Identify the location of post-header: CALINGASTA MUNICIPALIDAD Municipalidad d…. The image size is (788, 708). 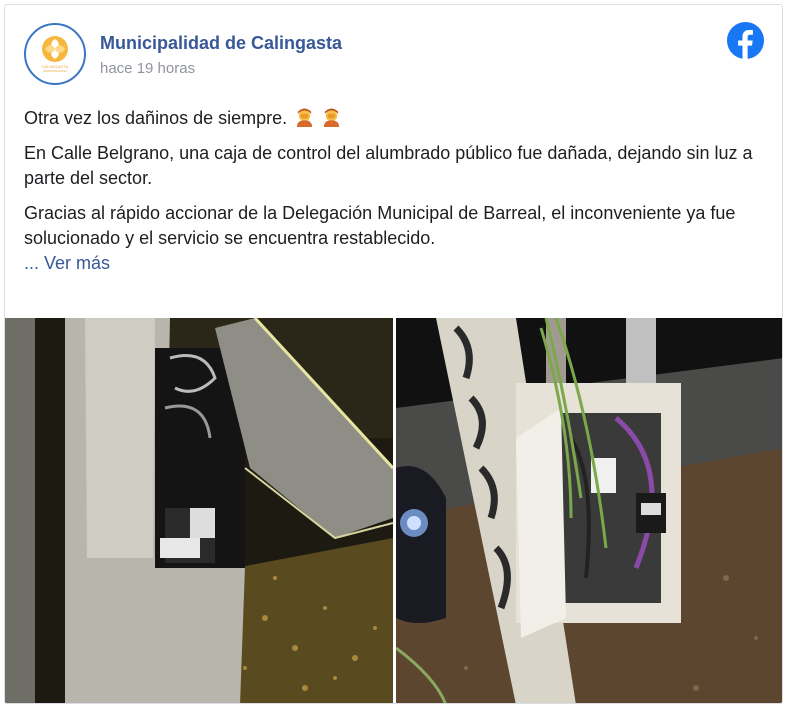
(393, 50).